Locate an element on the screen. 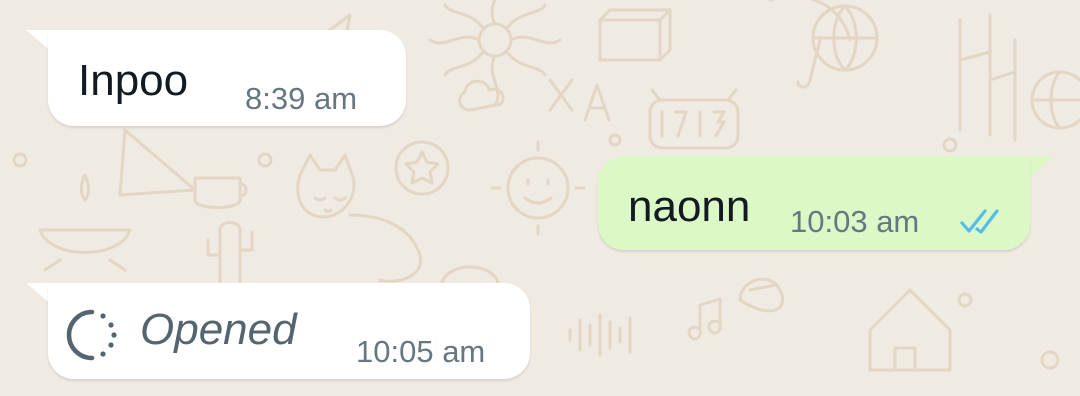  message-bubble-incoming-view-once: Opened 10:05 am is located at coordinates (289, 331).